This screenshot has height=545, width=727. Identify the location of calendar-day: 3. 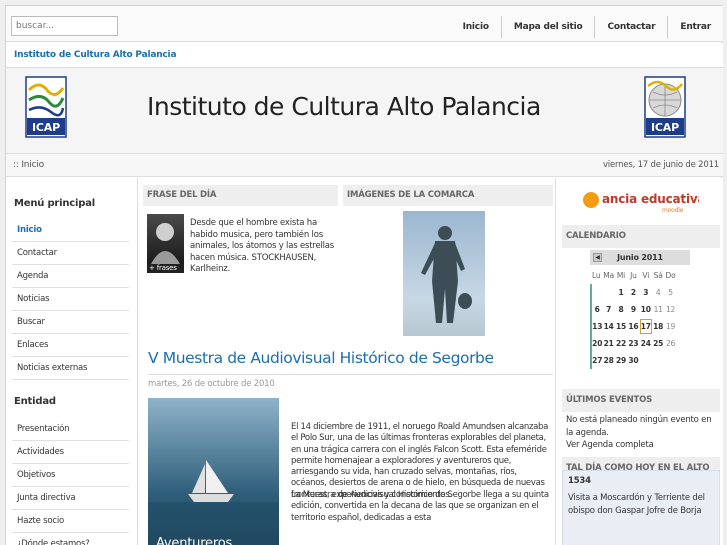
(646, 292).